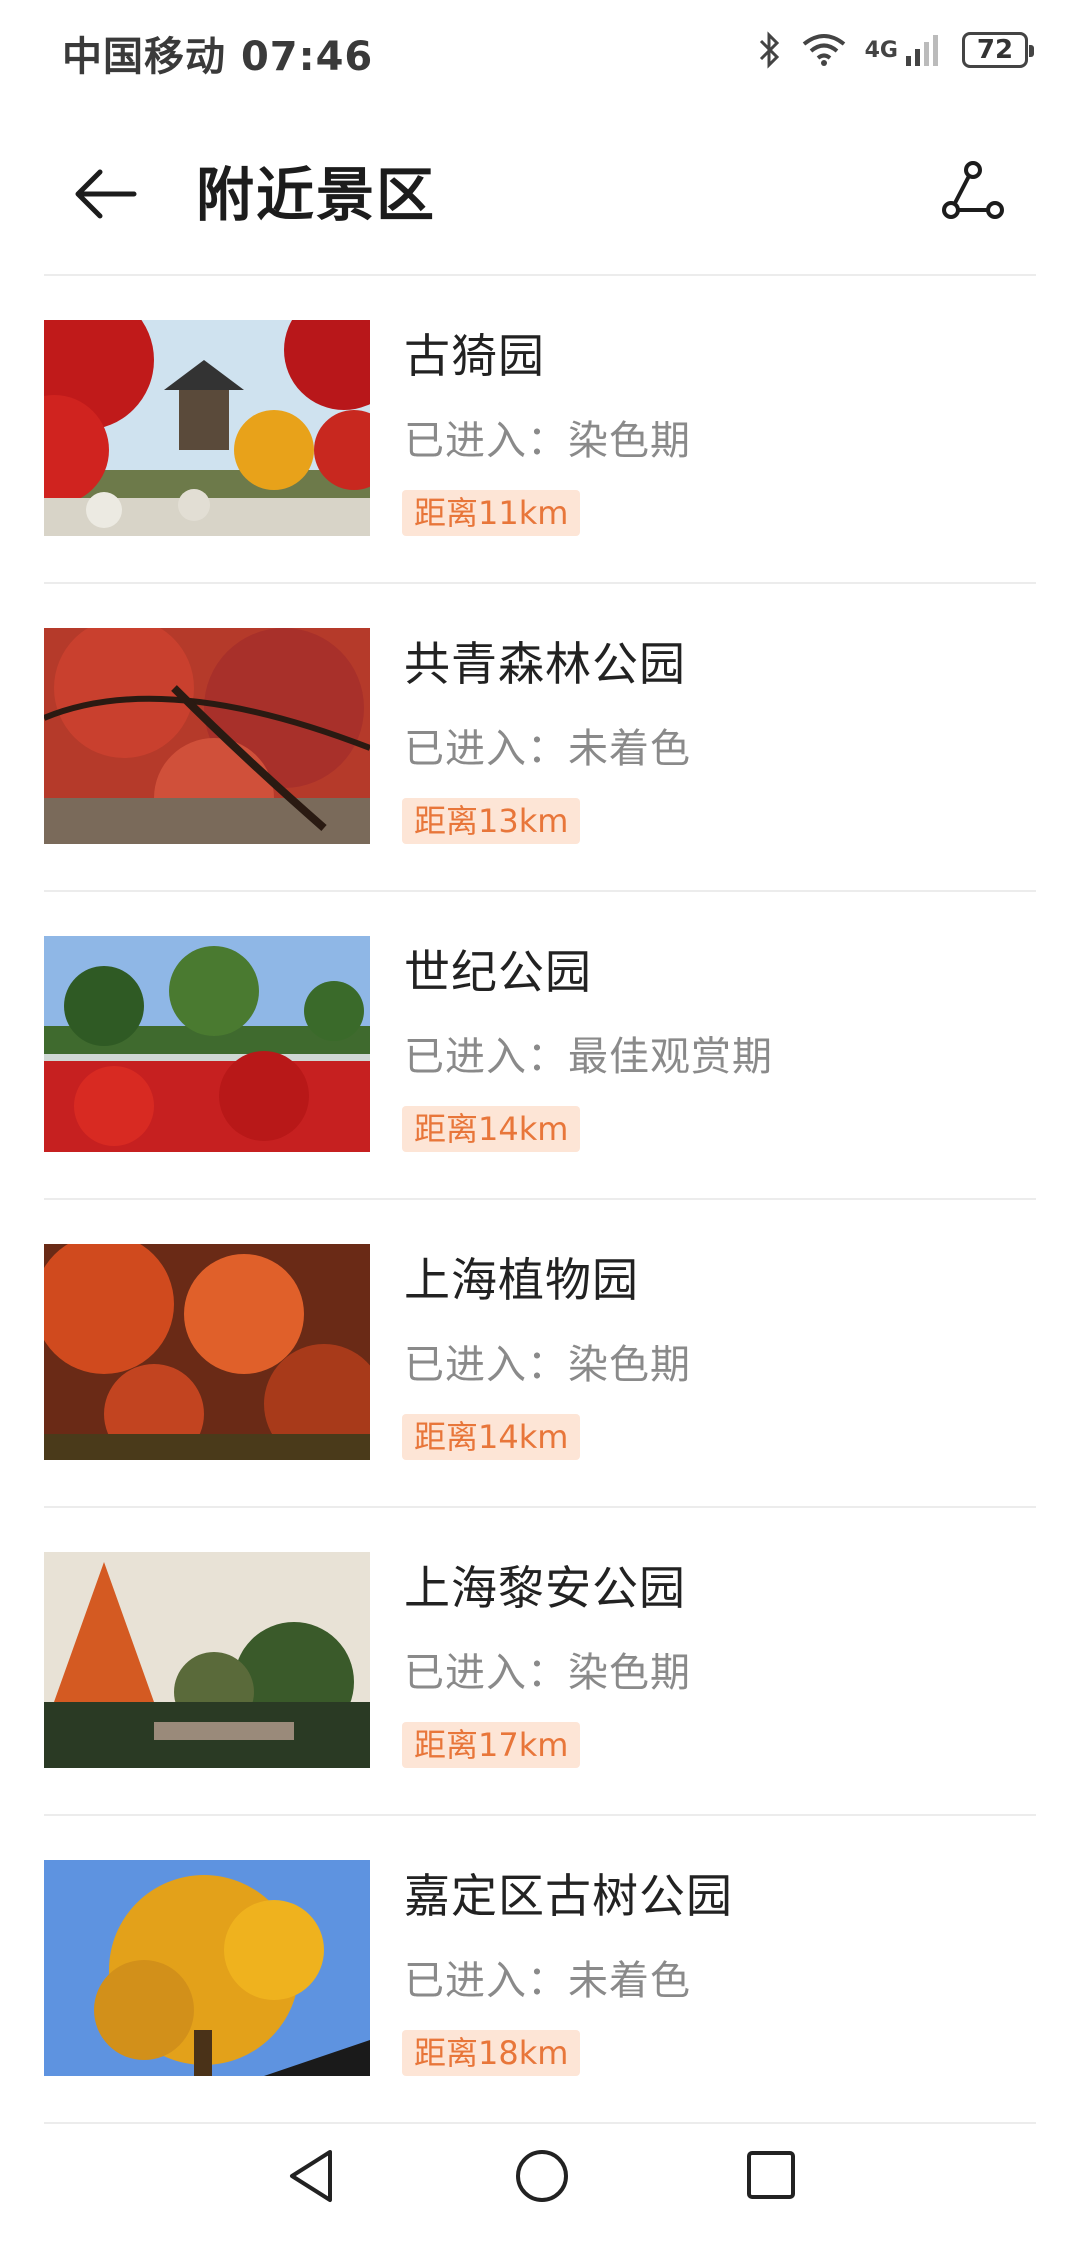 The height and width of the screenshot is (2244, 1080). What do you see at coordinates (491, 513) in the screenshot?
I see `distance-badge: 距离11km` at bounding box center [491, 513].